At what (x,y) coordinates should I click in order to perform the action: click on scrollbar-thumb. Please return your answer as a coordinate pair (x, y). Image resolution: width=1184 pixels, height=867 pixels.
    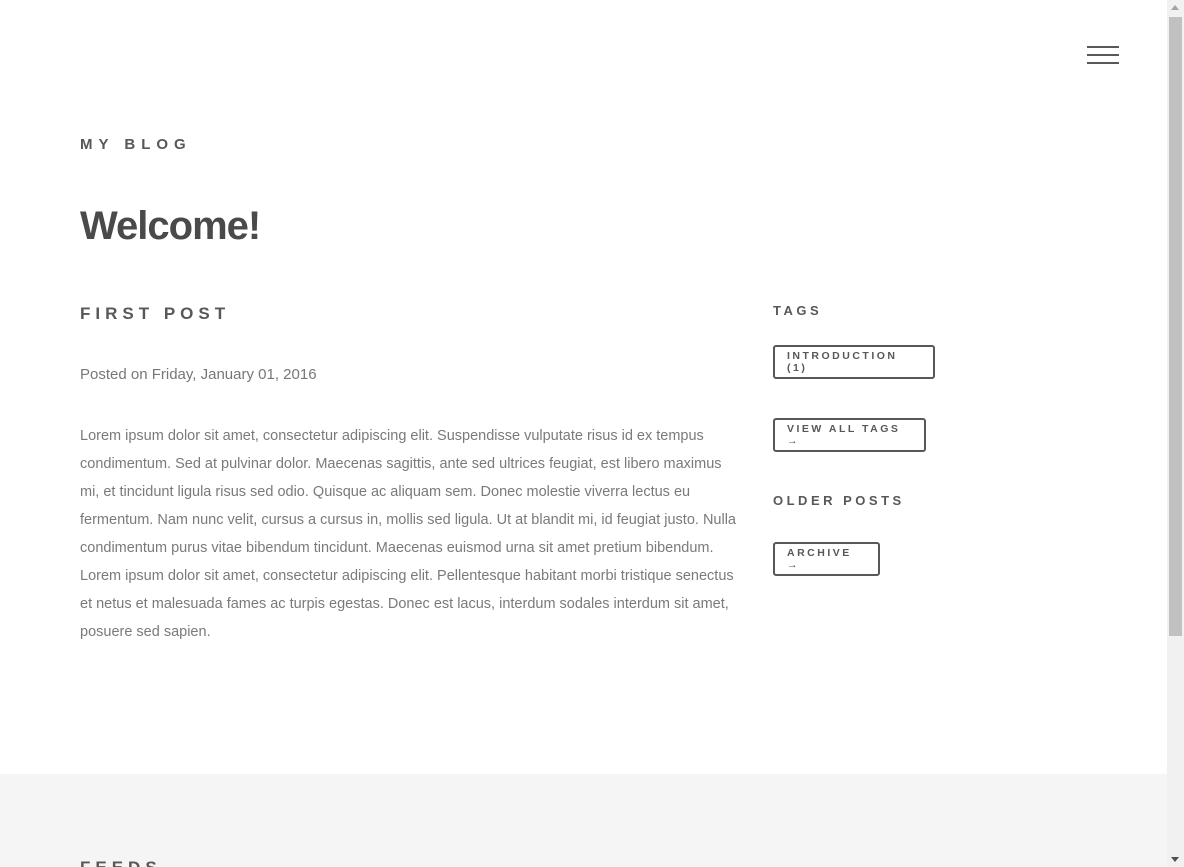
    Looking at the image, I should click on (1175, 326).